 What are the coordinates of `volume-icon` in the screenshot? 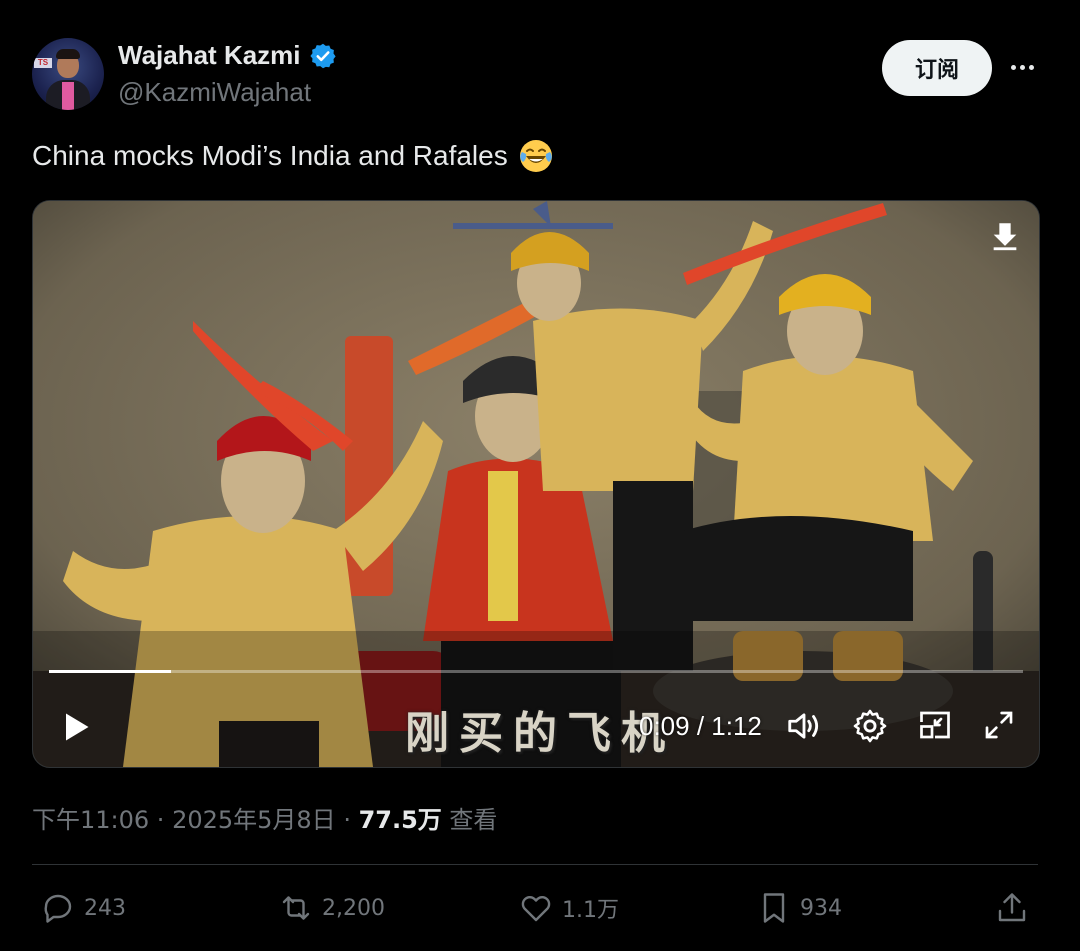 It's located at (804, 726).